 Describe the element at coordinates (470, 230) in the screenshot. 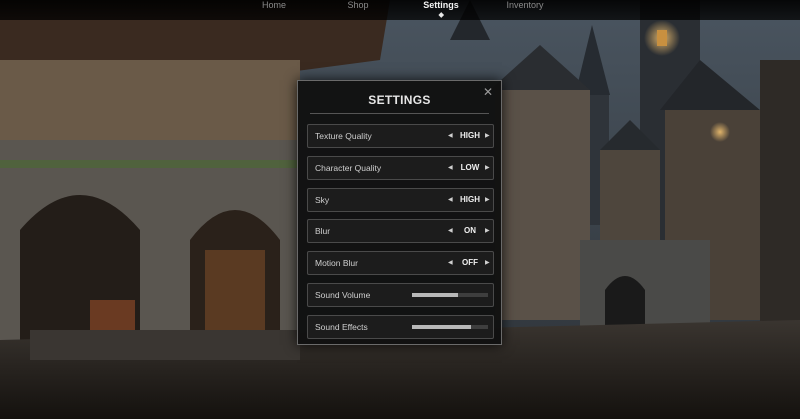

I see `setting-value: ON` at that location.